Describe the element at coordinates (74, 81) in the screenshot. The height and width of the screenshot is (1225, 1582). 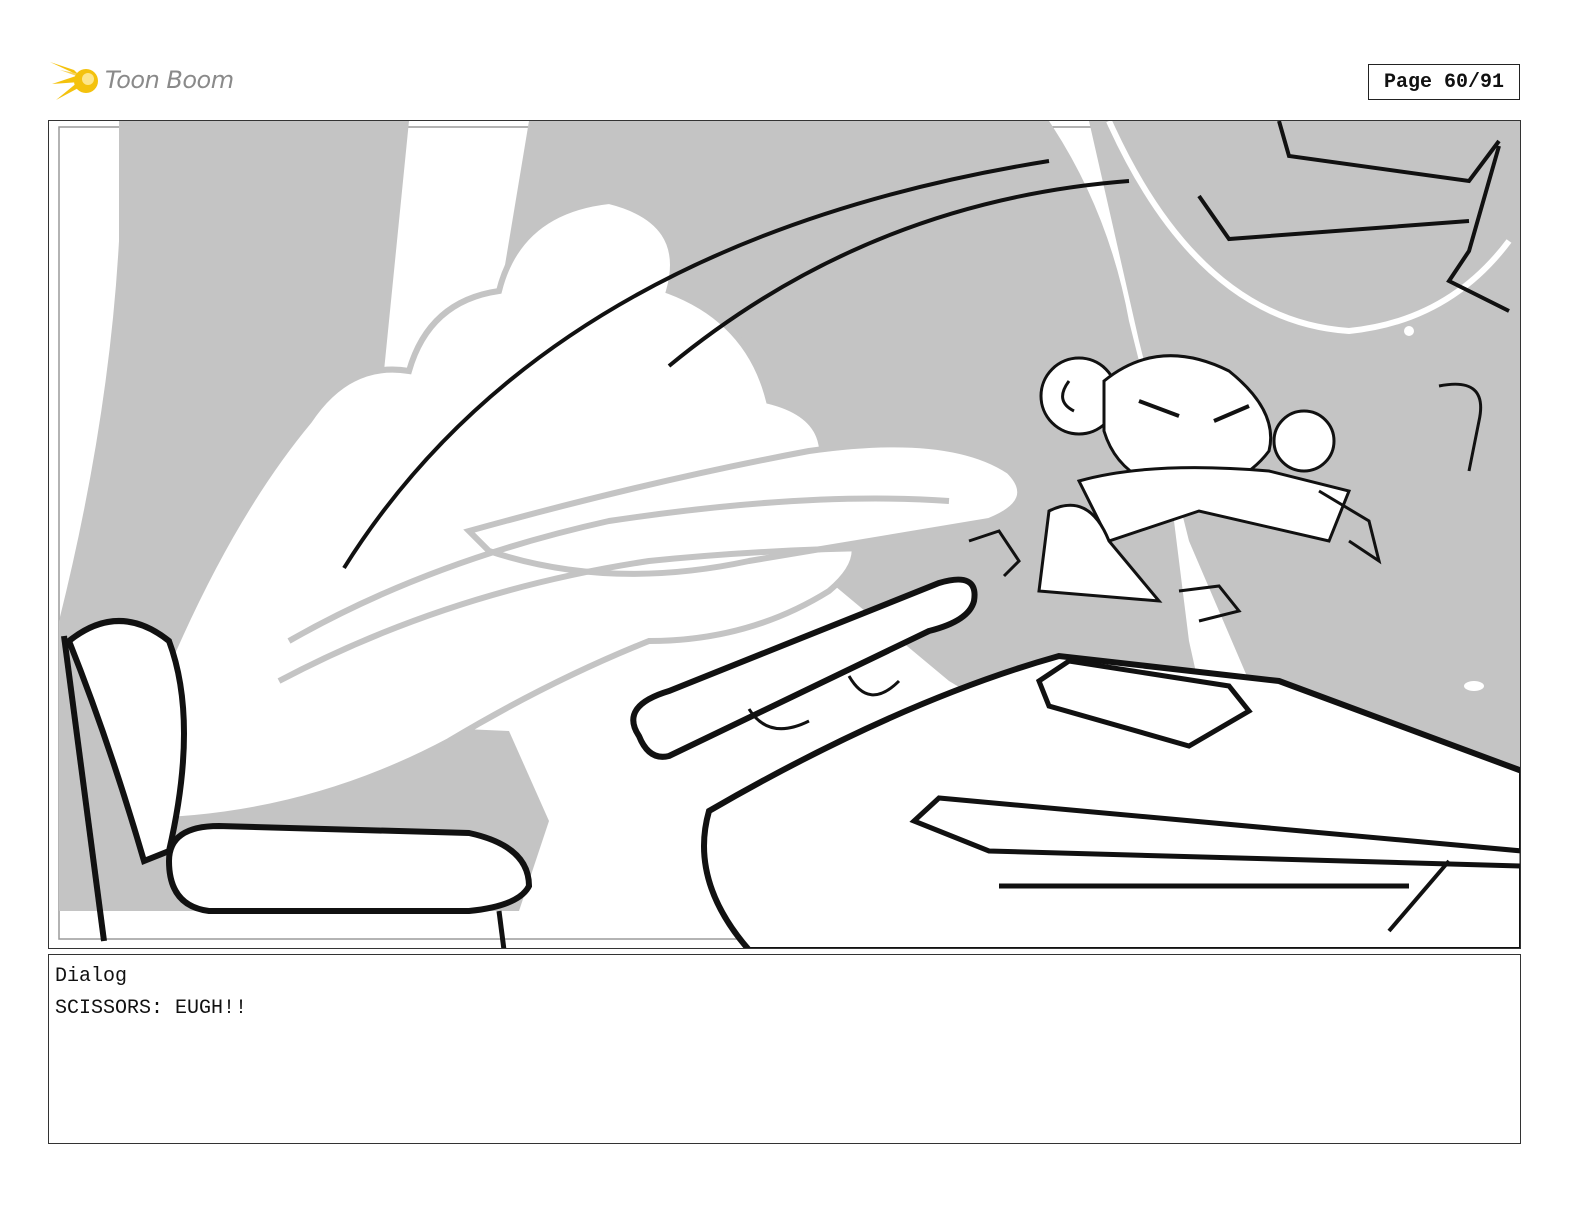
I see `comet-icon` at that location.